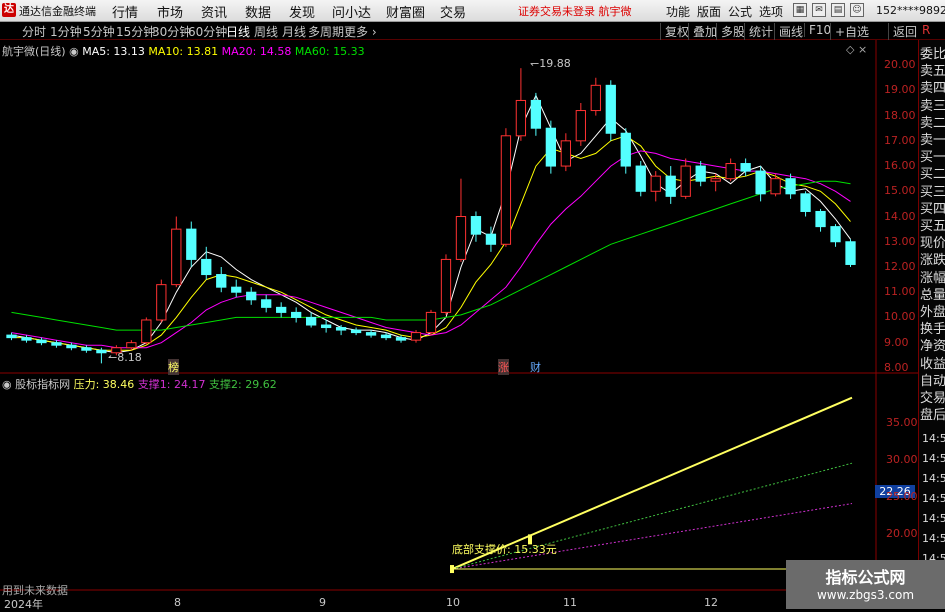 The width and height of the screenshot is (945, 612). I want to click on grid-icon: ▦, so click(800, 10).